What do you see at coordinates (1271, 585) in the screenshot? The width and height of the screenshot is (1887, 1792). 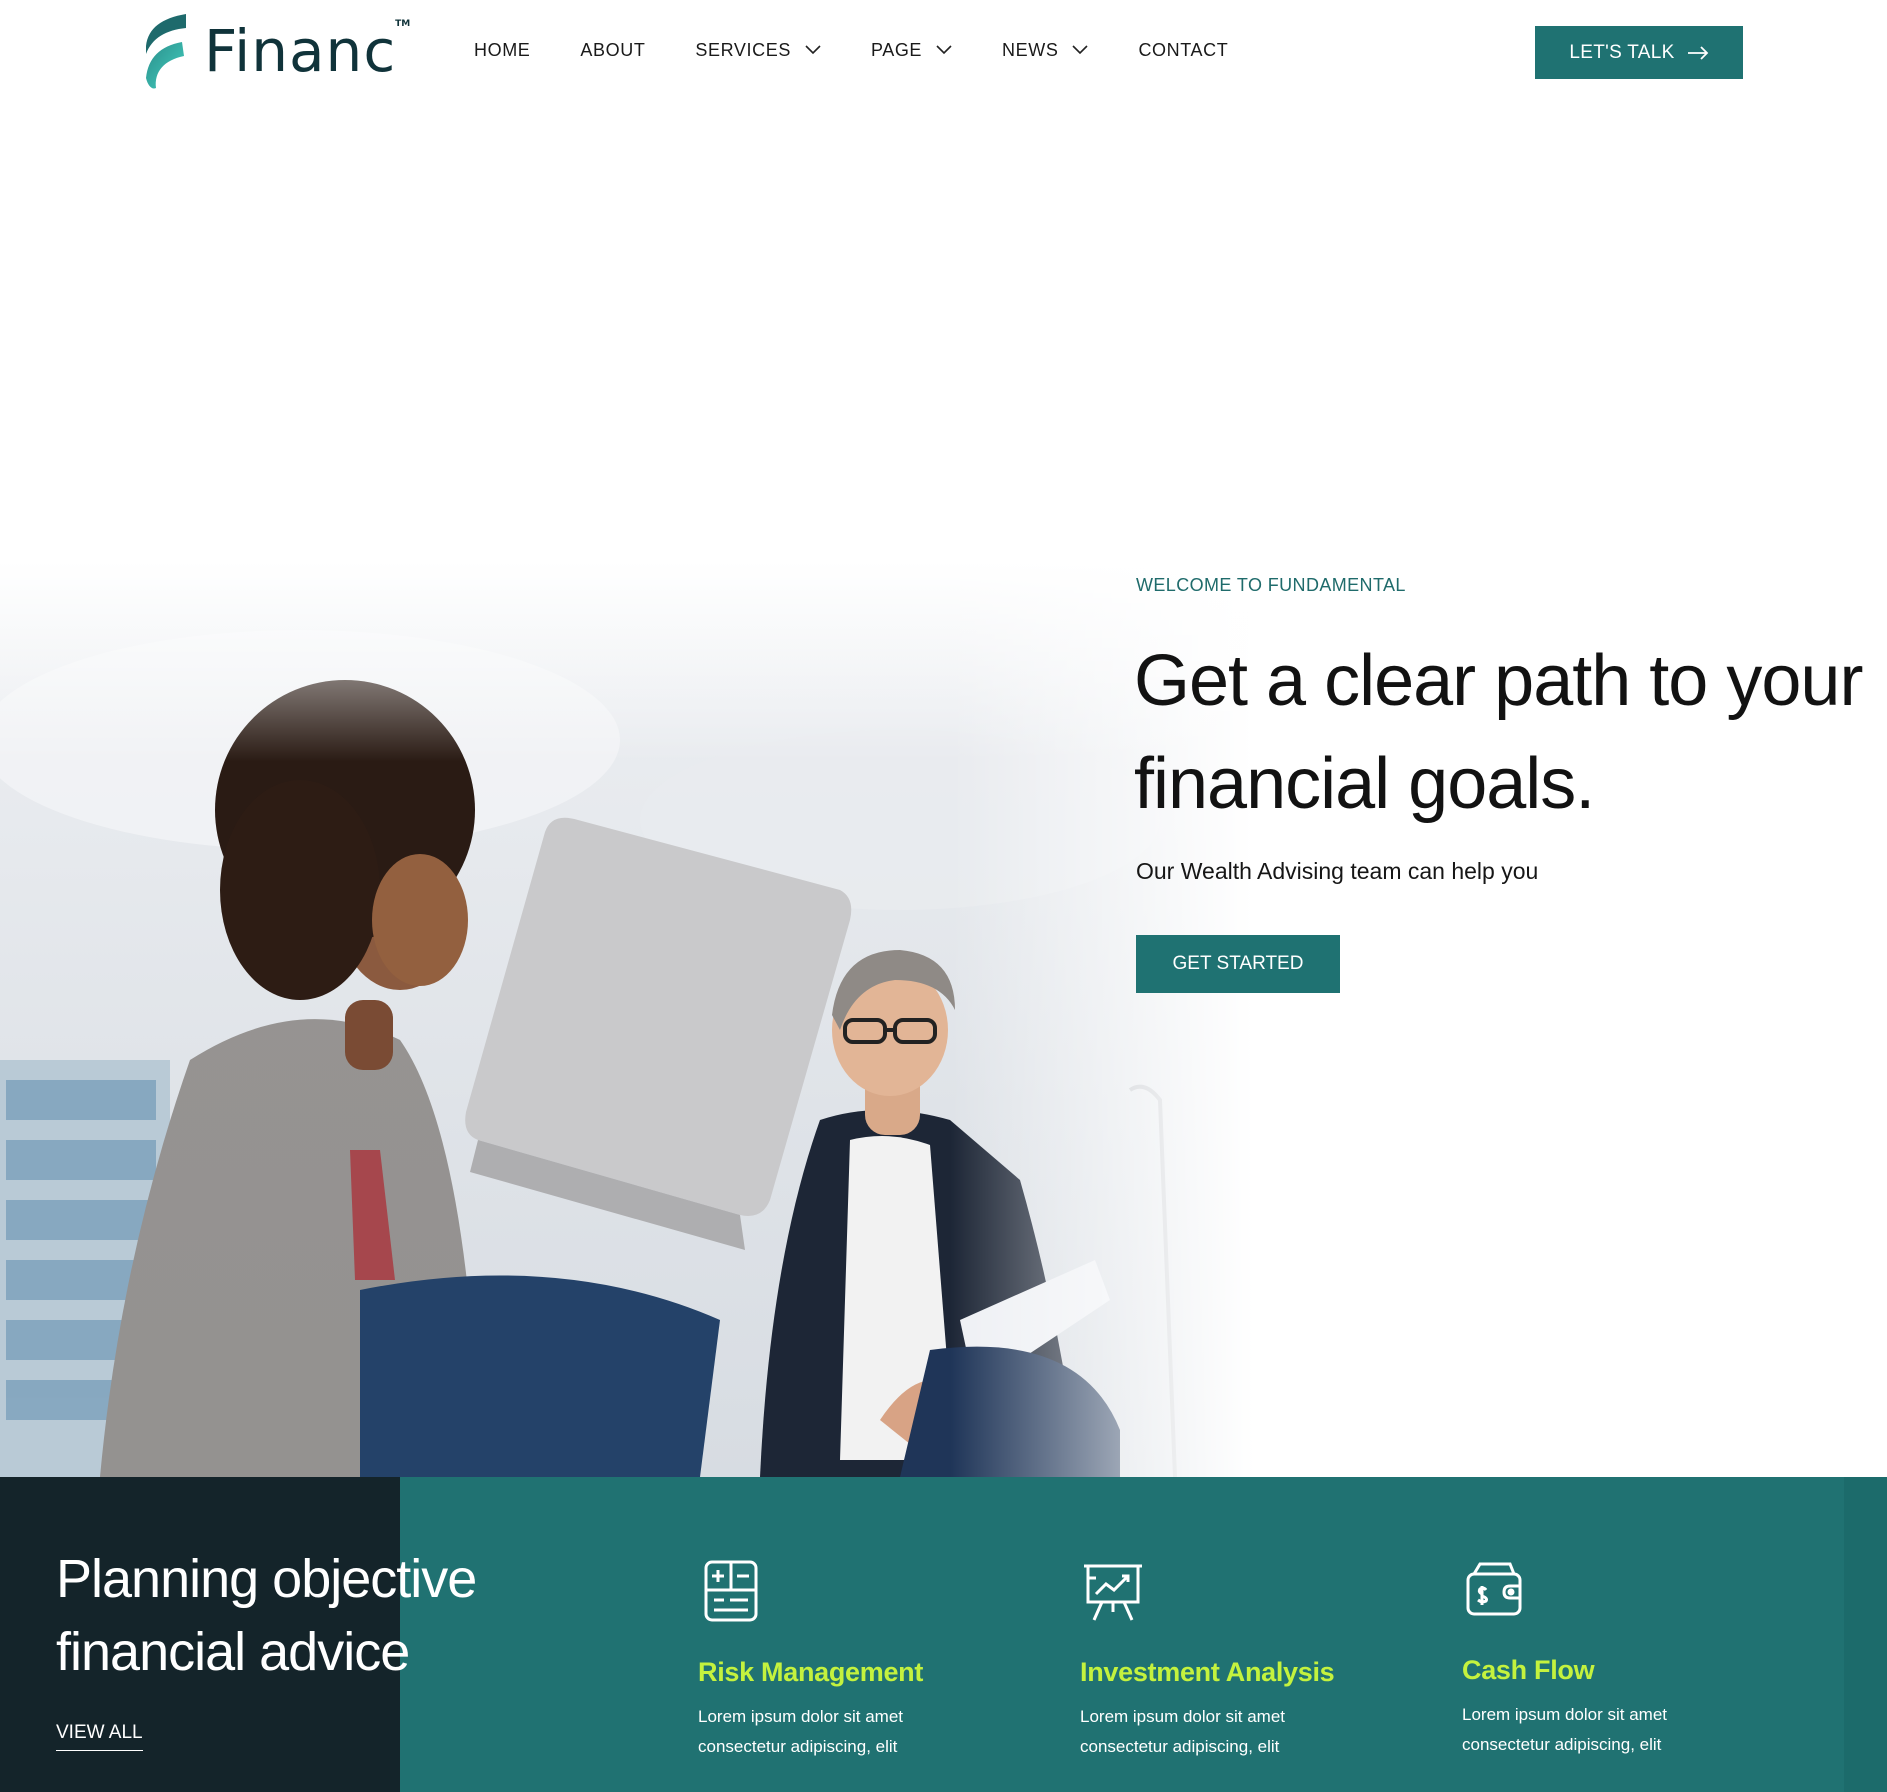 I see `hero-kicker: WELCOME TO FUNDAMENTAL` at bounding box center [1271, 585].